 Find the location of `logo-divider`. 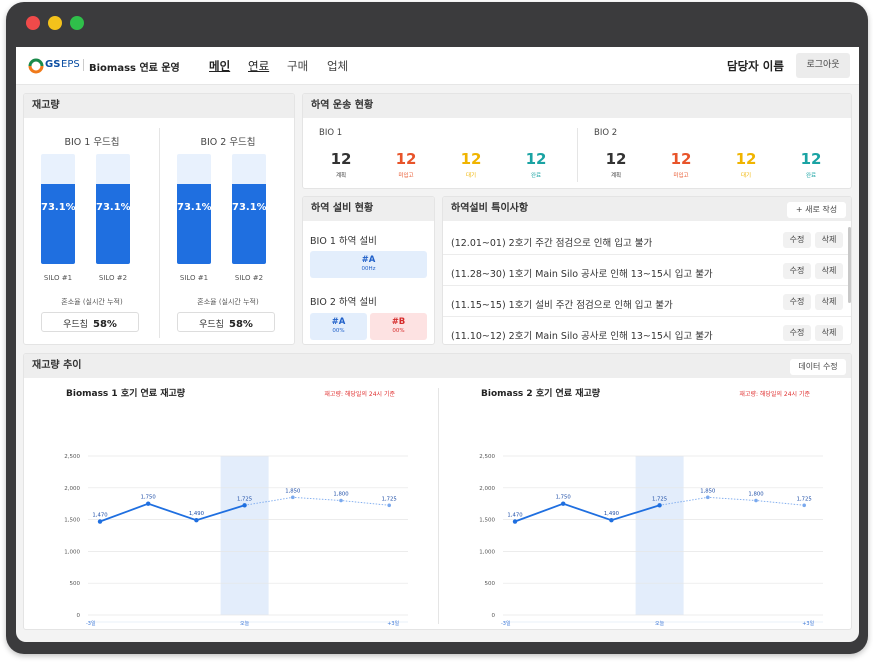

logo-divider is located at coordinates (83, 65).